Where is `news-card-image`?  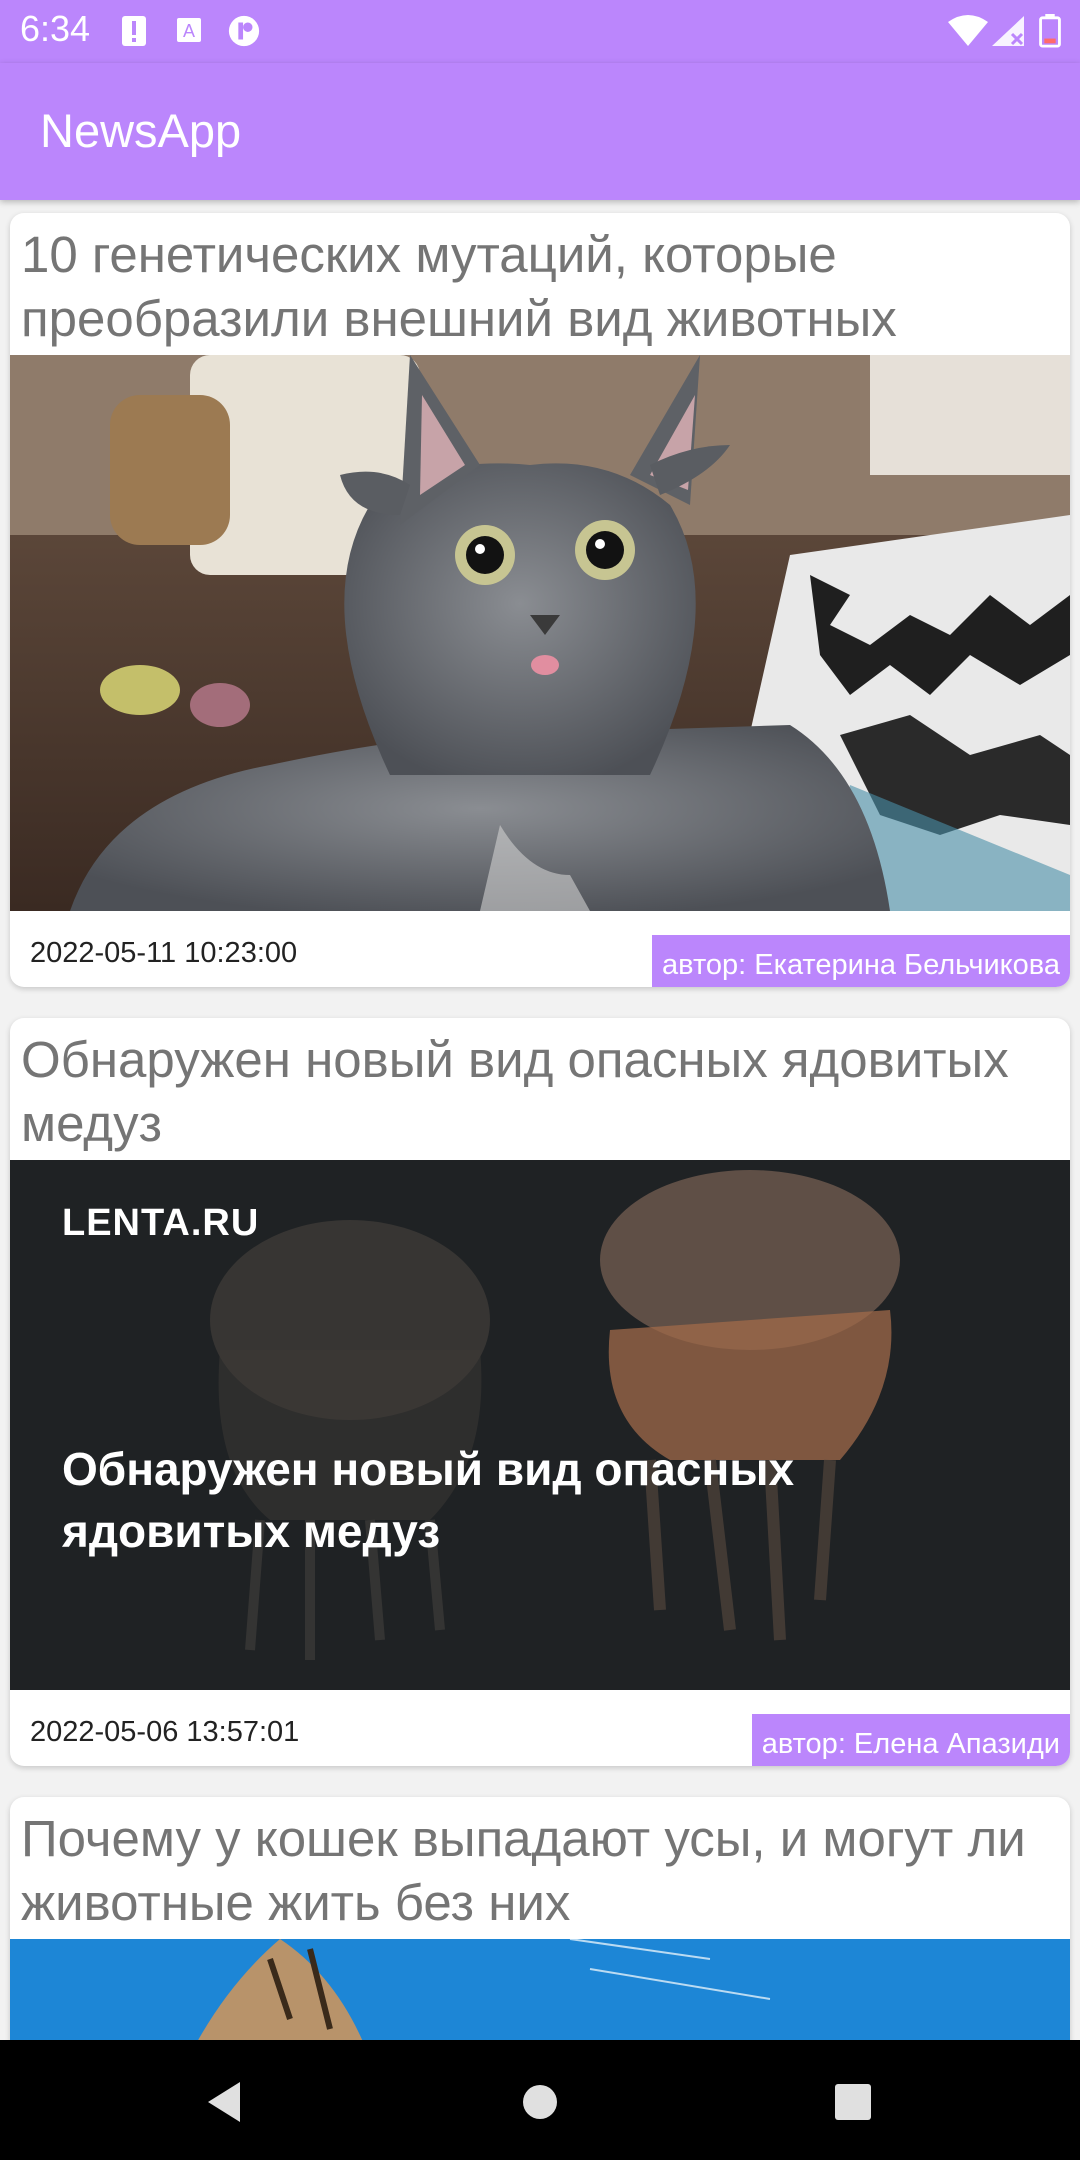
news-card-image is located at coordinates (540, 1989).